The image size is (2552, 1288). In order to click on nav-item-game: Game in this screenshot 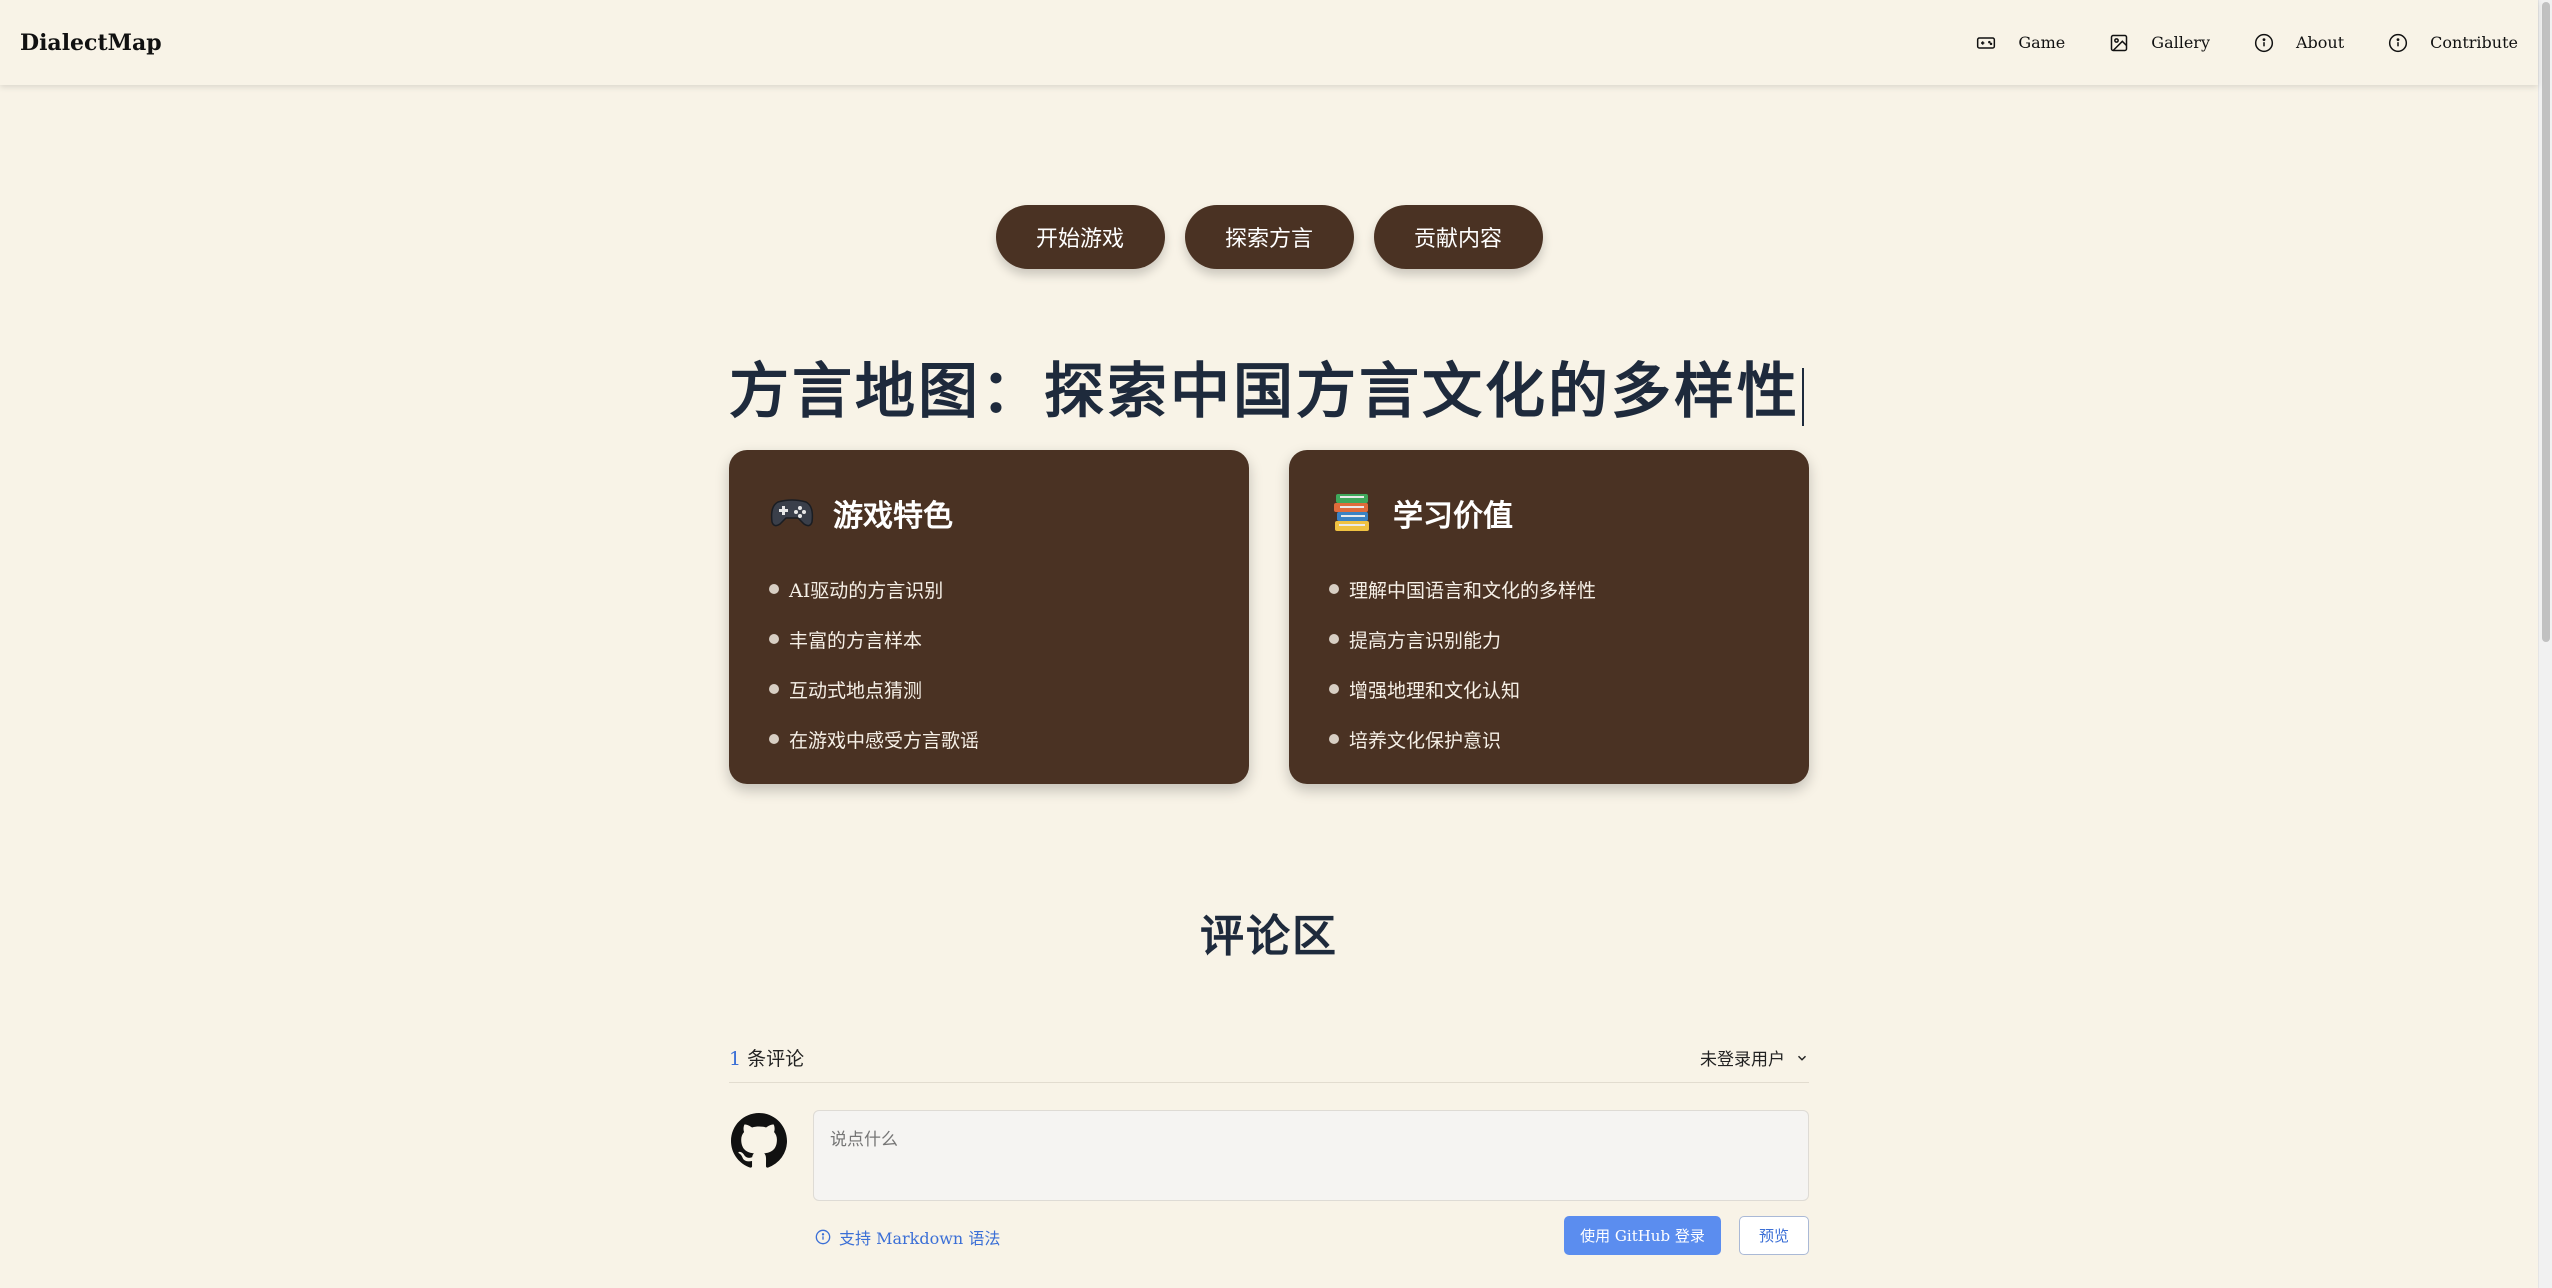, I will do `click(2020, 43)`.